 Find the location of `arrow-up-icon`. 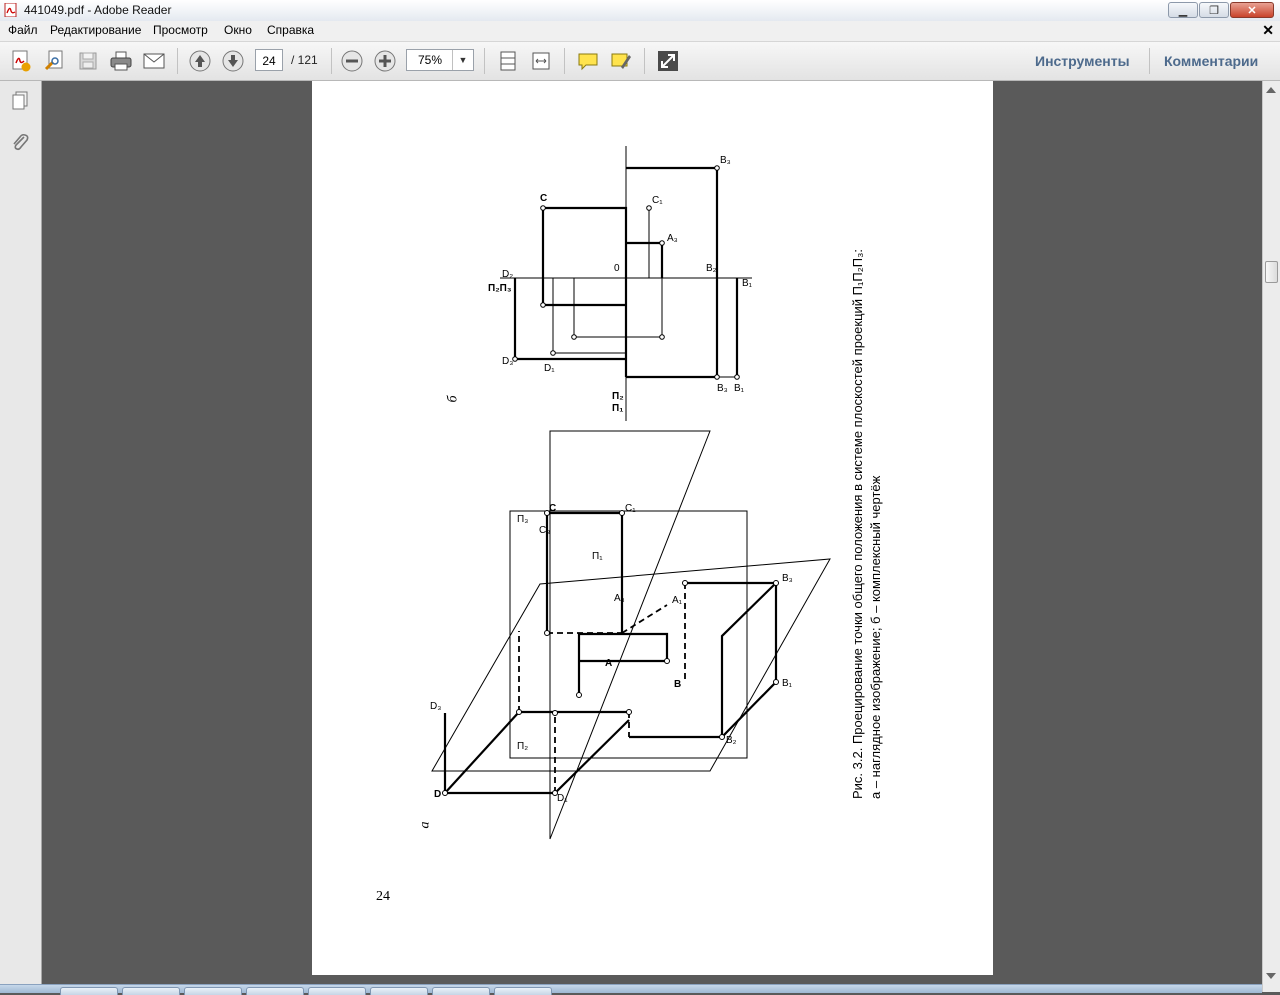

arrow-up-icon is located at coordinates (200, 61).